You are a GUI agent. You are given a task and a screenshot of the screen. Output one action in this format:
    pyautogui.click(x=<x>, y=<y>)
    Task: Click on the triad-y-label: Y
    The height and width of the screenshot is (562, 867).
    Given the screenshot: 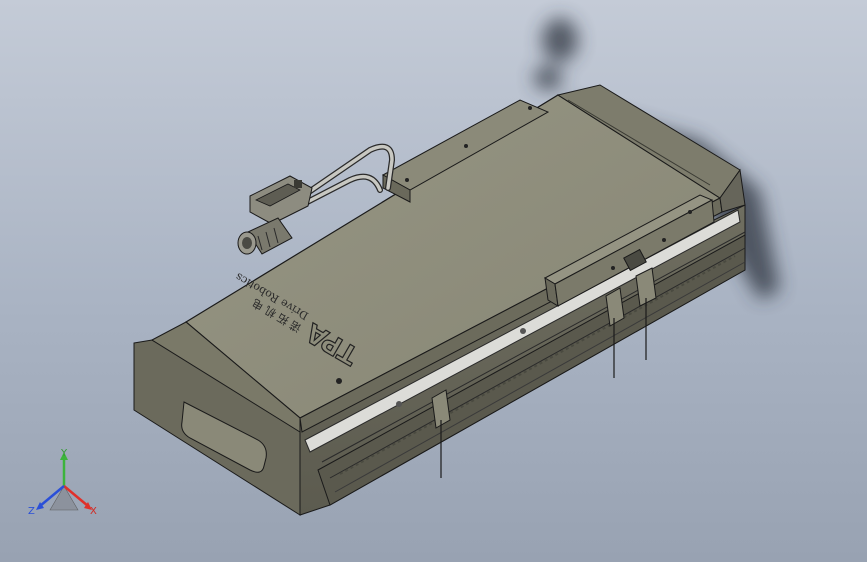 What is the action you would take?
    pyautogui.click(x=64, y=453)
    